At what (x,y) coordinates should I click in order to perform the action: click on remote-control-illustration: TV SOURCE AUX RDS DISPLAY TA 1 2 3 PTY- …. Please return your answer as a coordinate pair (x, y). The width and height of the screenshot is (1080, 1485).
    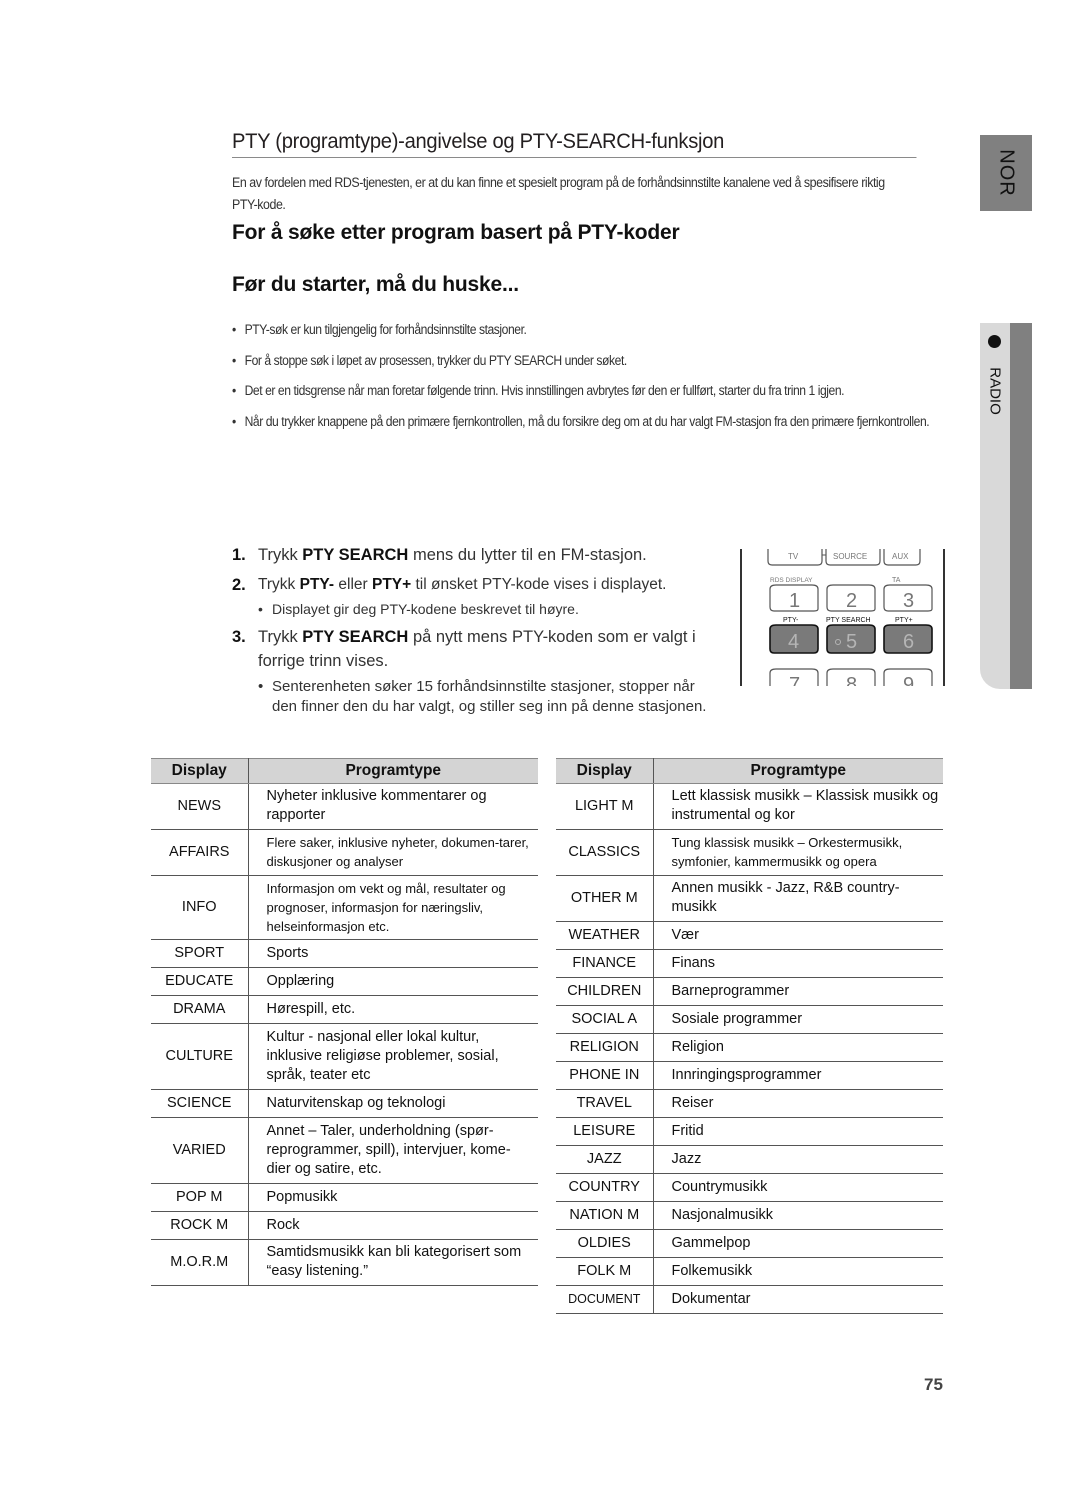
    Looking at the image, I should click on (842, 617).